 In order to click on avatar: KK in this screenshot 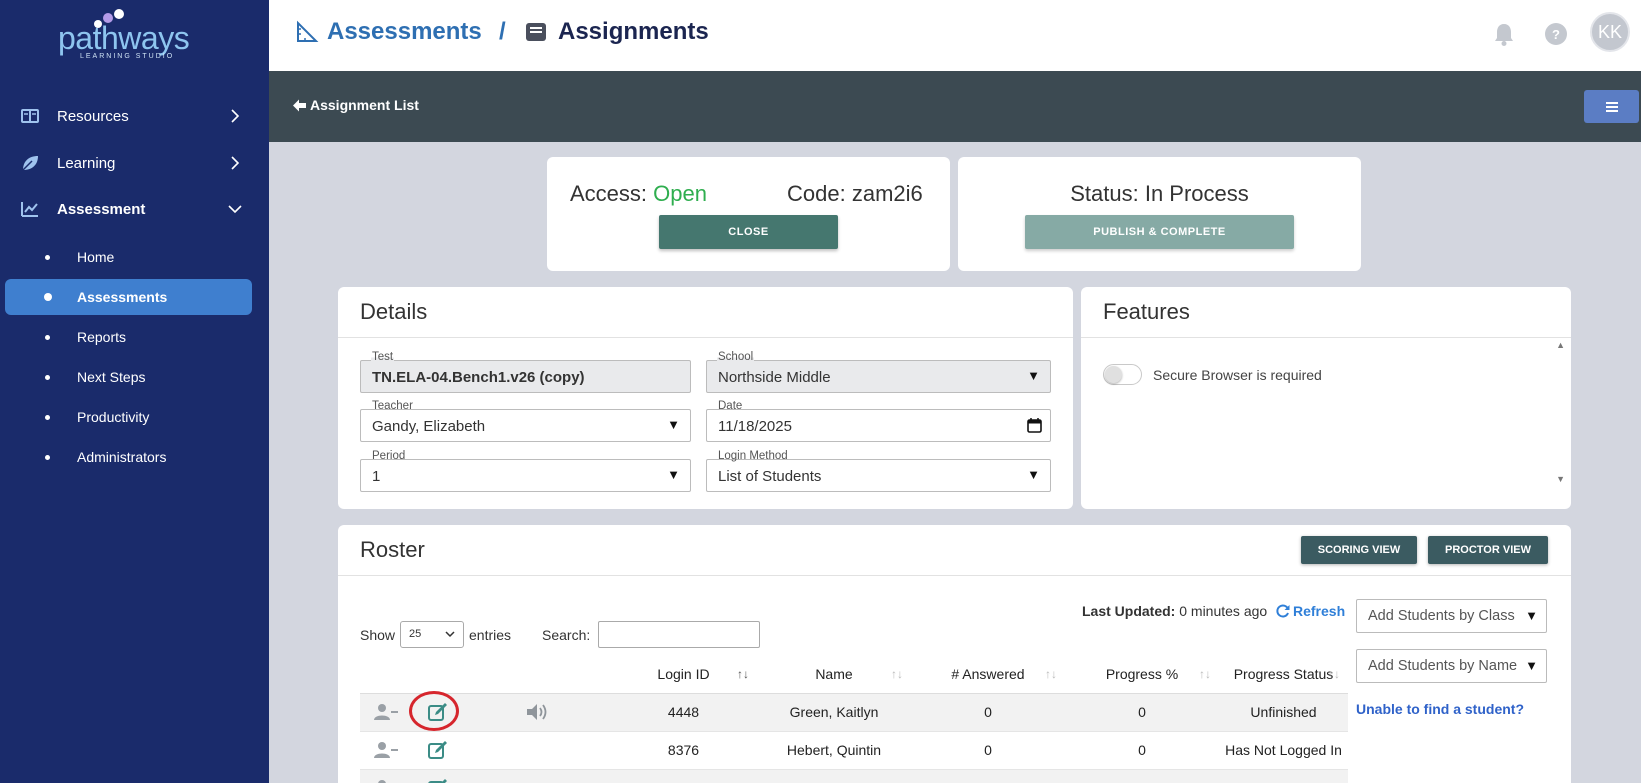, I will do `click(1610, 32)`.